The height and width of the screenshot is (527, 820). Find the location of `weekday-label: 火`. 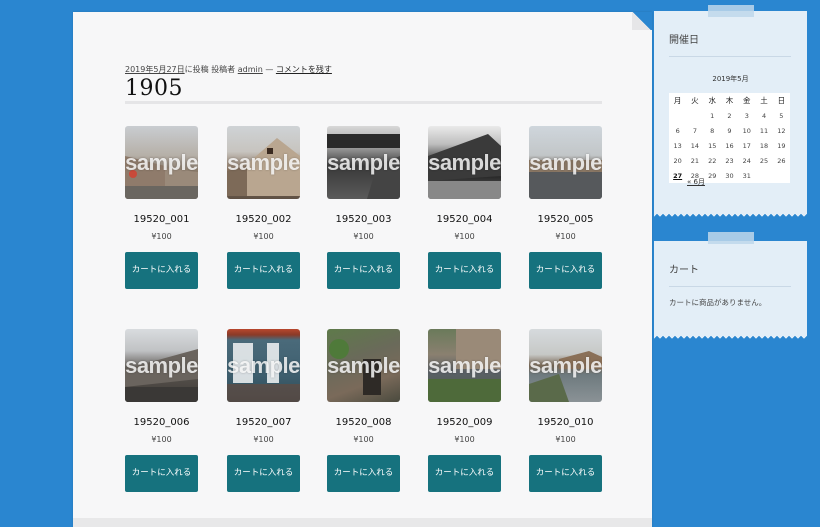

weekday-label: 火 is located at coordinates (695, 100).